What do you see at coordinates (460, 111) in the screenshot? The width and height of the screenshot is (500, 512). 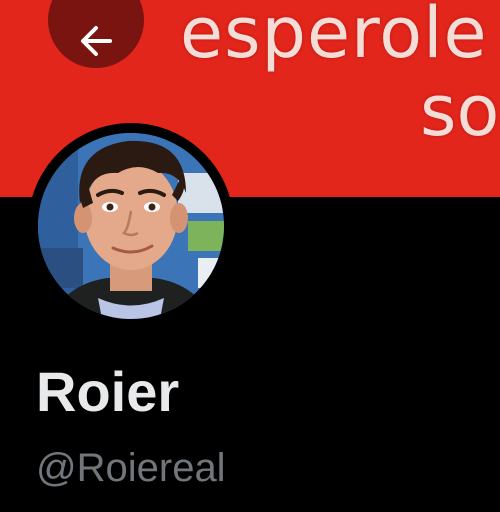 I see `banner-text-second-line: so` at bounding box center [460, 111].